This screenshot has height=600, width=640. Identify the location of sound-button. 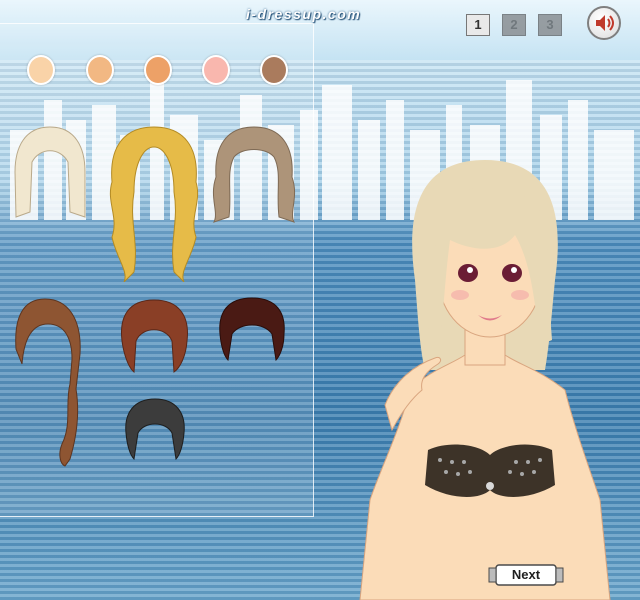
(604, 23).